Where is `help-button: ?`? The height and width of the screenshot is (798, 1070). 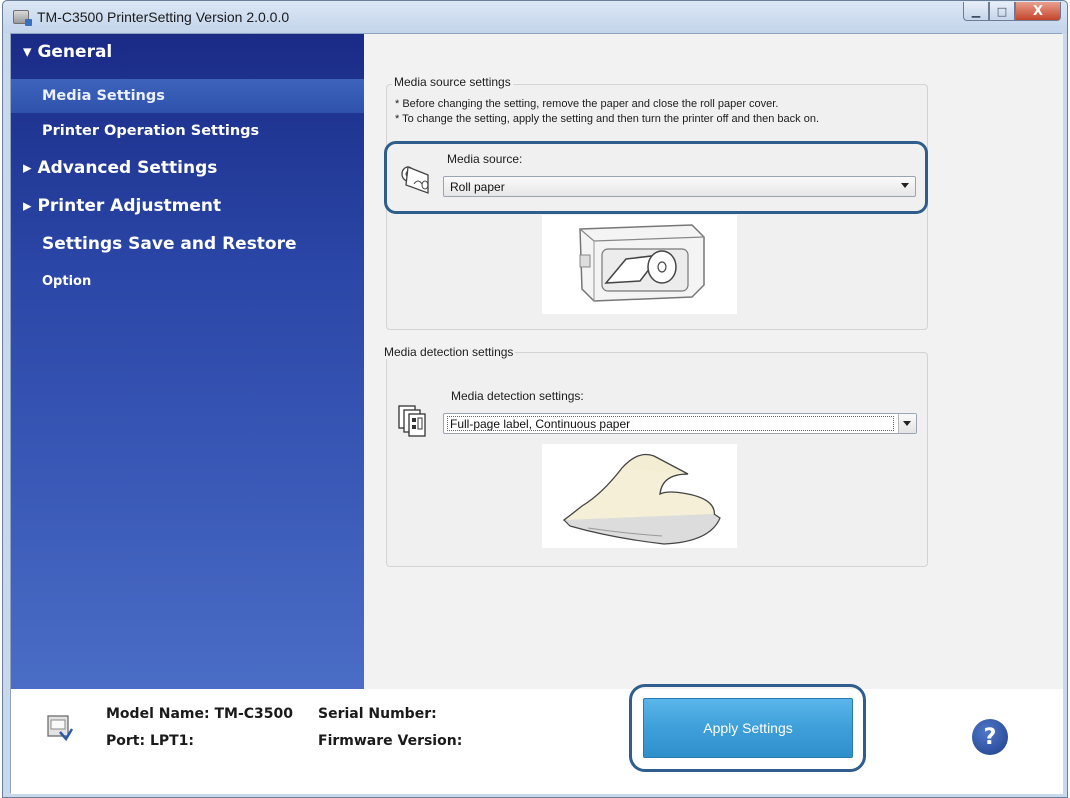 help-button: ? is located at coordinates (990, 737).